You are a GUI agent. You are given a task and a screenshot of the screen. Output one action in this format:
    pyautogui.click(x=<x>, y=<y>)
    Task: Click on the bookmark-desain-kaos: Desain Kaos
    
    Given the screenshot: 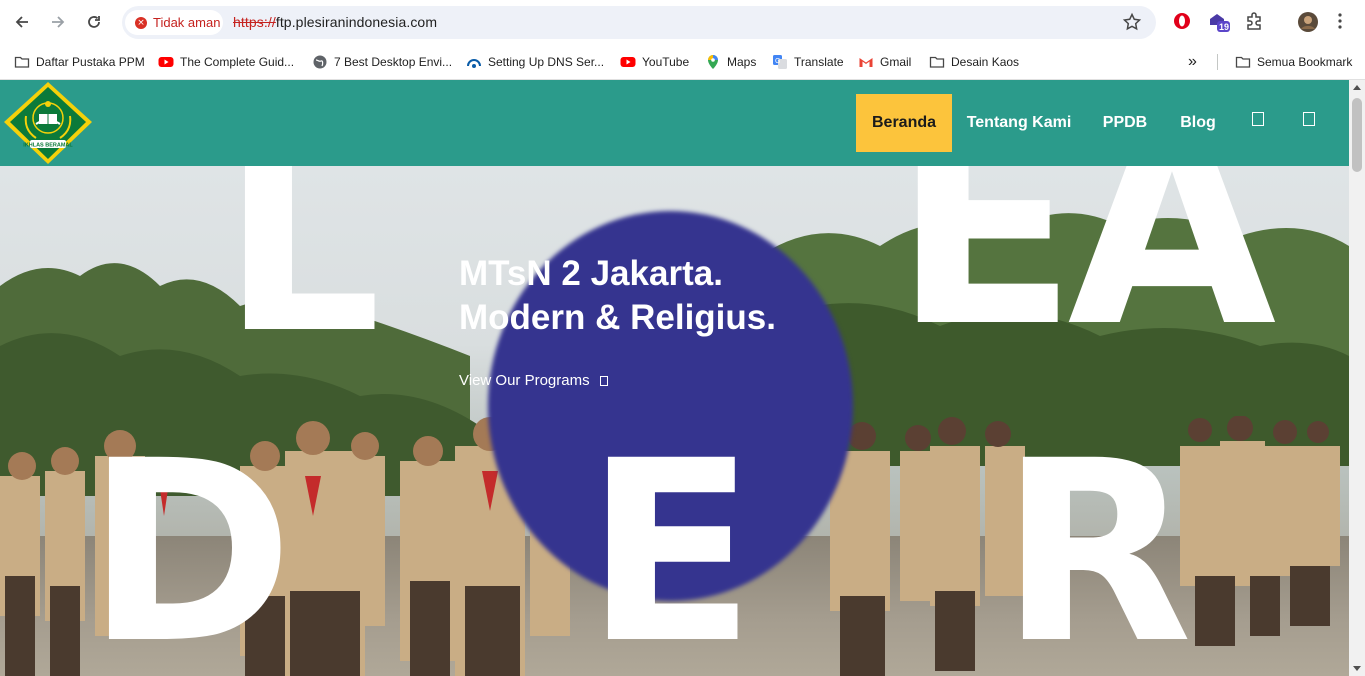 What is the action you would take?
    pyautogui.click(x=974, y=62)
    